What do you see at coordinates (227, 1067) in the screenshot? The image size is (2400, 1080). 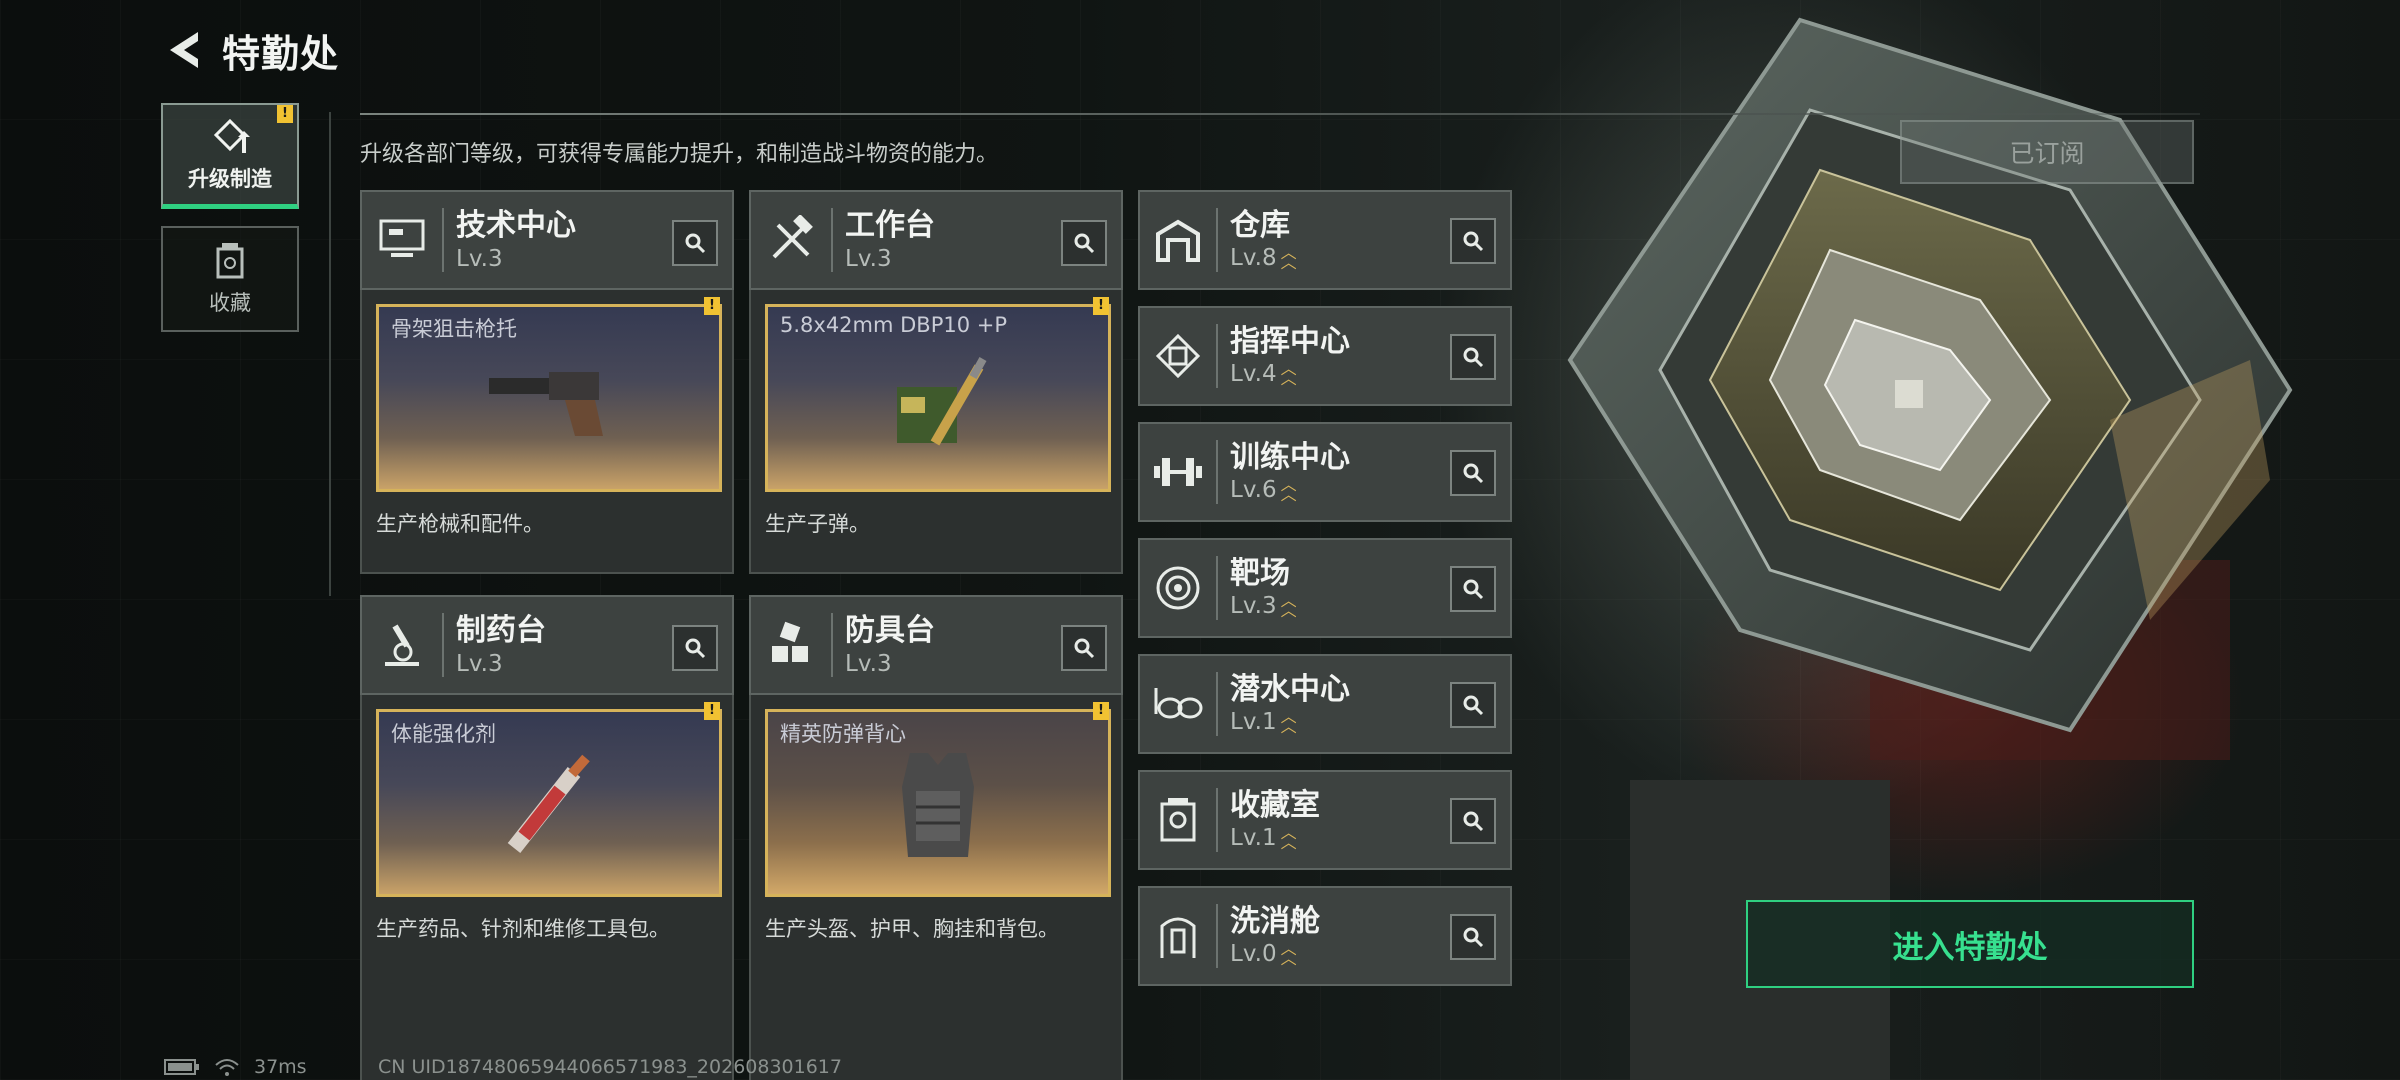 I see `wifi-icon` at bounding box center [227, 1067].